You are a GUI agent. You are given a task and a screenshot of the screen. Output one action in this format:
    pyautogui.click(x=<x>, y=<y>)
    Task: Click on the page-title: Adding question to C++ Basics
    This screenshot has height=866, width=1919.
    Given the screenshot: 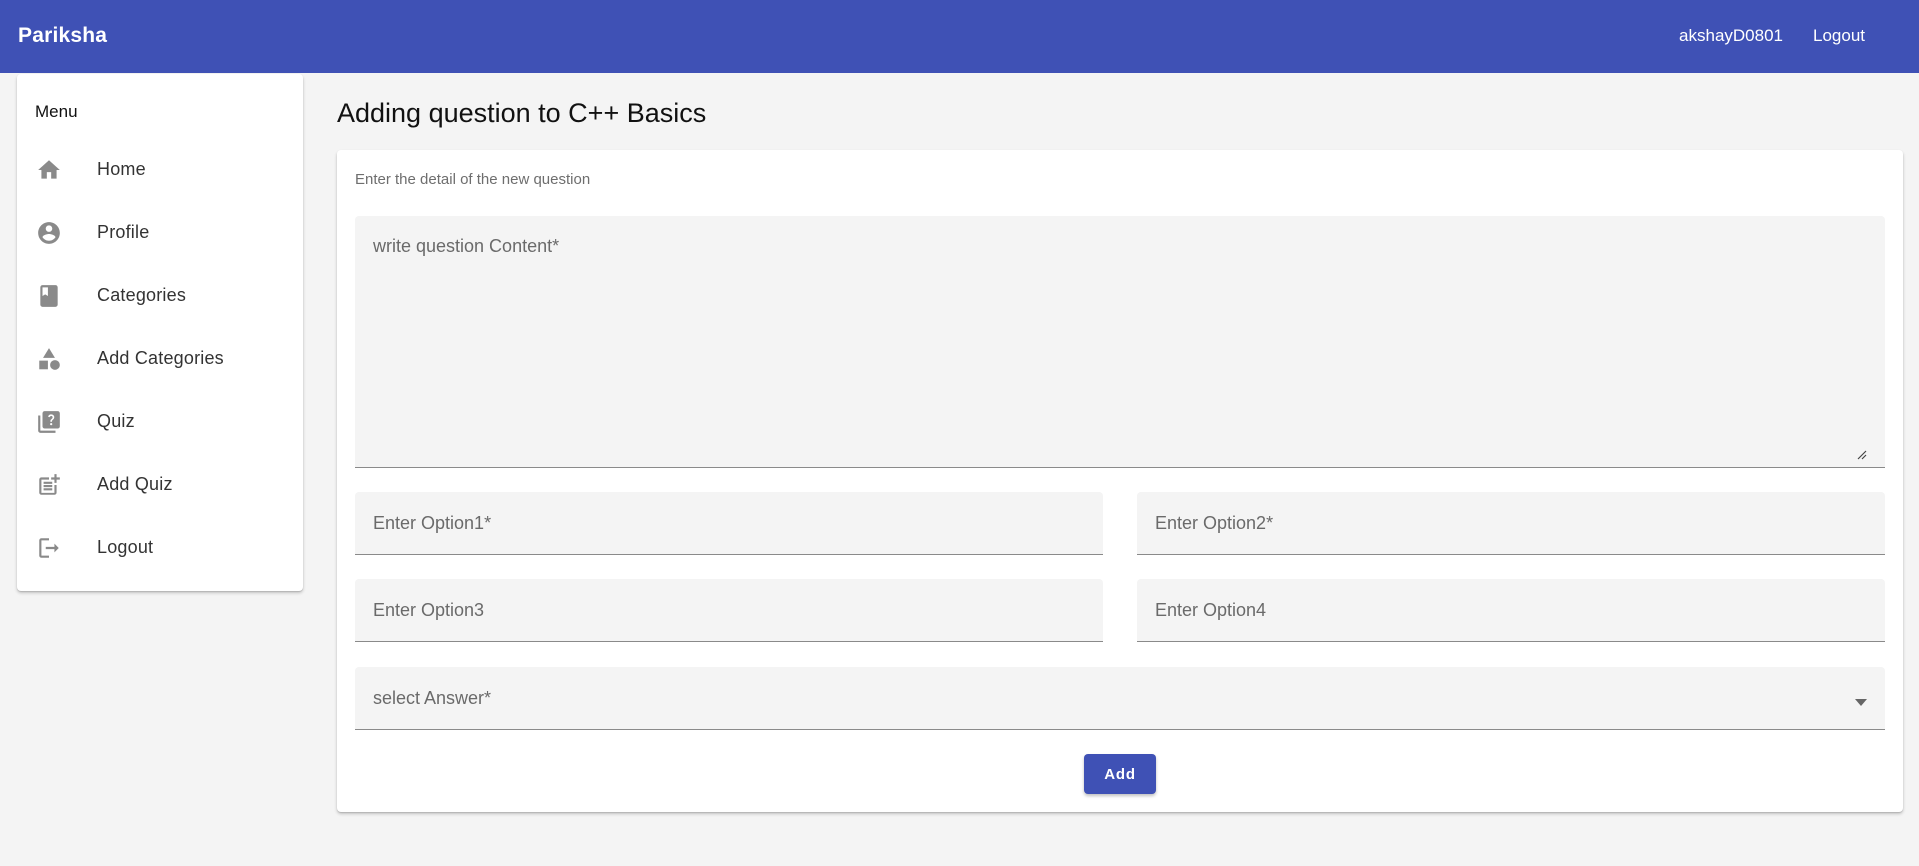 What is the action you would take?
    pyautogui.click(x=522, y=113)
    